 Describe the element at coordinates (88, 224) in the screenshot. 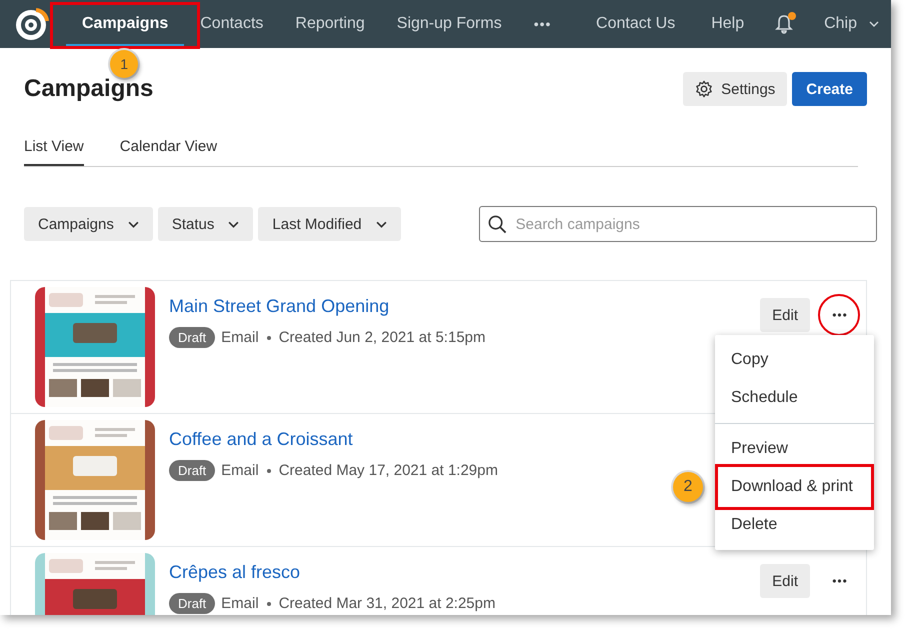

I see `filter-dropdown: Campaigns` at that location.